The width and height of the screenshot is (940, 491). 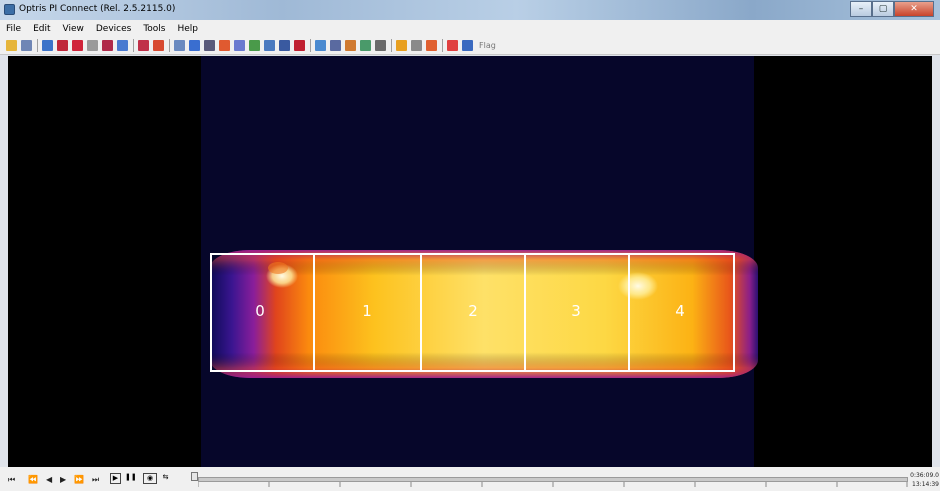 What do you see at coordinates (350, 45) in the screenshot?
I see `layout3-icon` at bounding box center [350, 45].